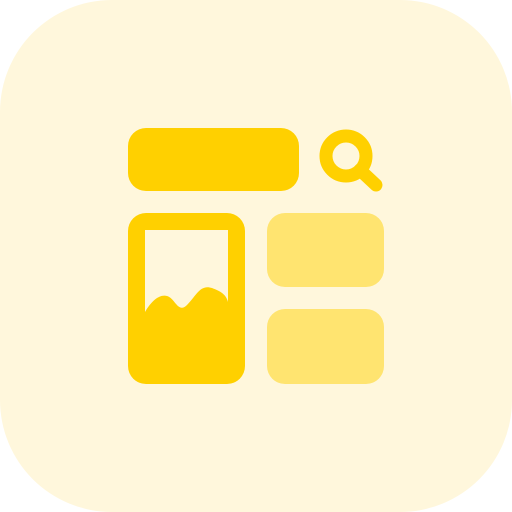 The height and width of the screenshot is (512, 512). Describe the element at coordinates (213, 159) in the screenshot. I see `search-bar` at that location.